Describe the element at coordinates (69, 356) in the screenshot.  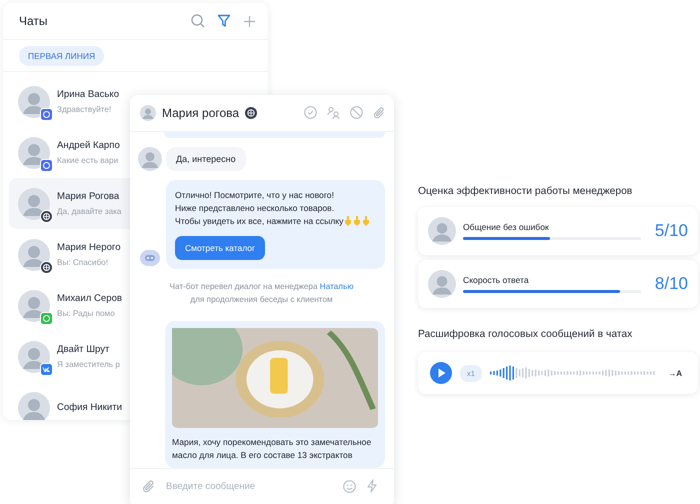
I see `chat-list-item: Двайт Шрут Я заместитель р` at that location.